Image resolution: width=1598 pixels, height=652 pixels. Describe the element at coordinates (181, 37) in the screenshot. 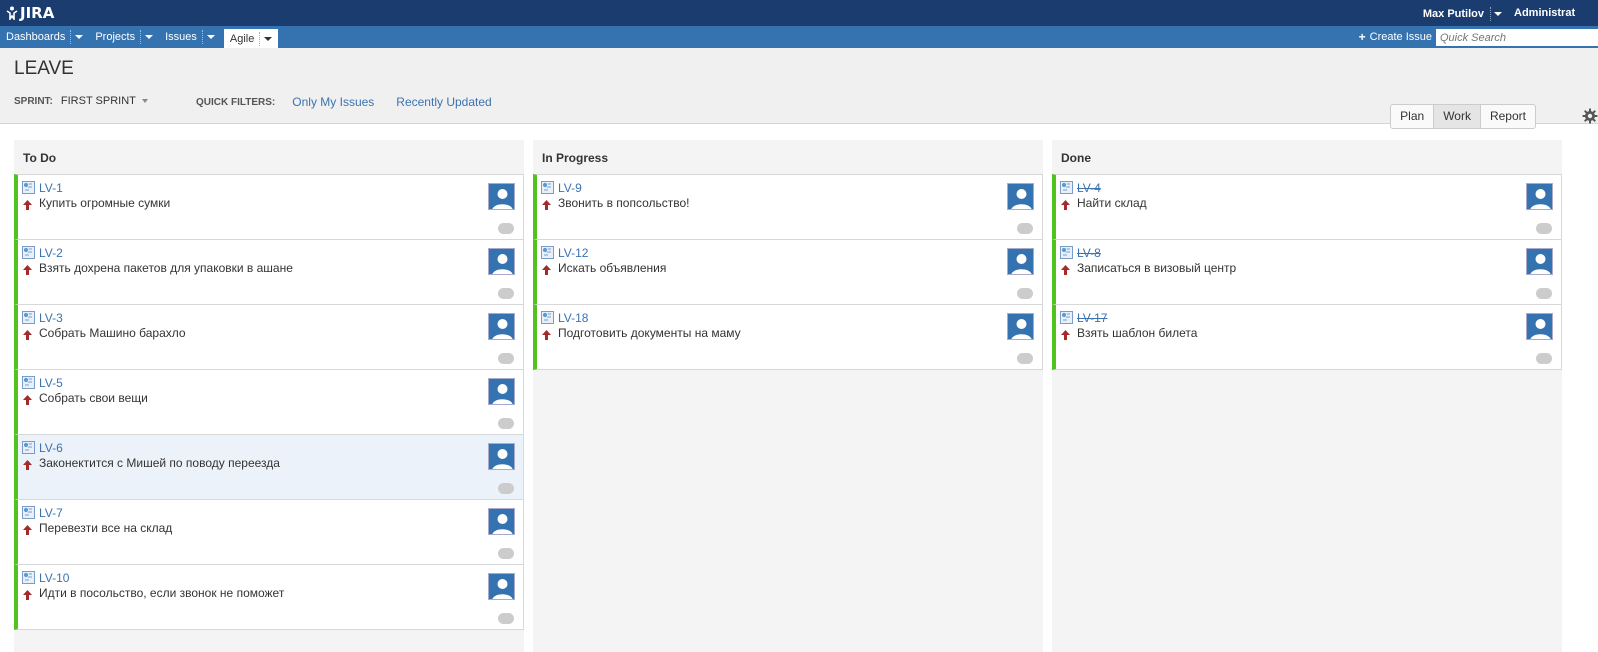

I see `nav-issues-label: Issues` at that location.